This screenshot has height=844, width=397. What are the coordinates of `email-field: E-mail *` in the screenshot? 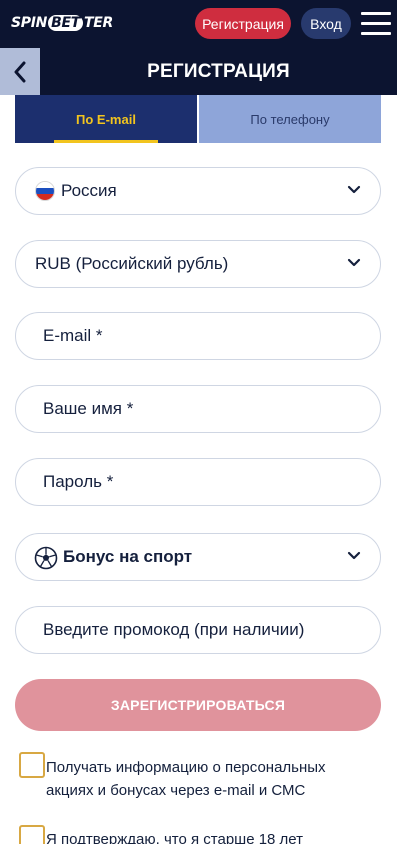 It's located at (198, 336).